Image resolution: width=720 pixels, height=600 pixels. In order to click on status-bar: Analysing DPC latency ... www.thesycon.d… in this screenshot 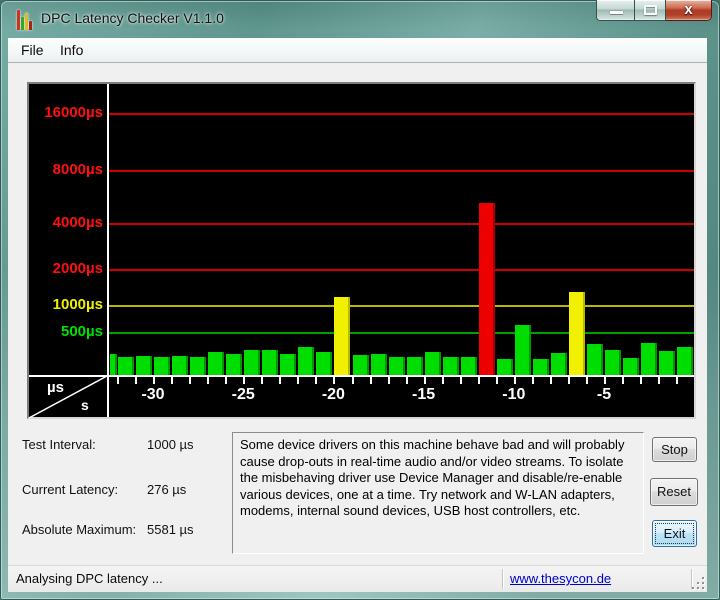, I will do `click(357, 578)`.